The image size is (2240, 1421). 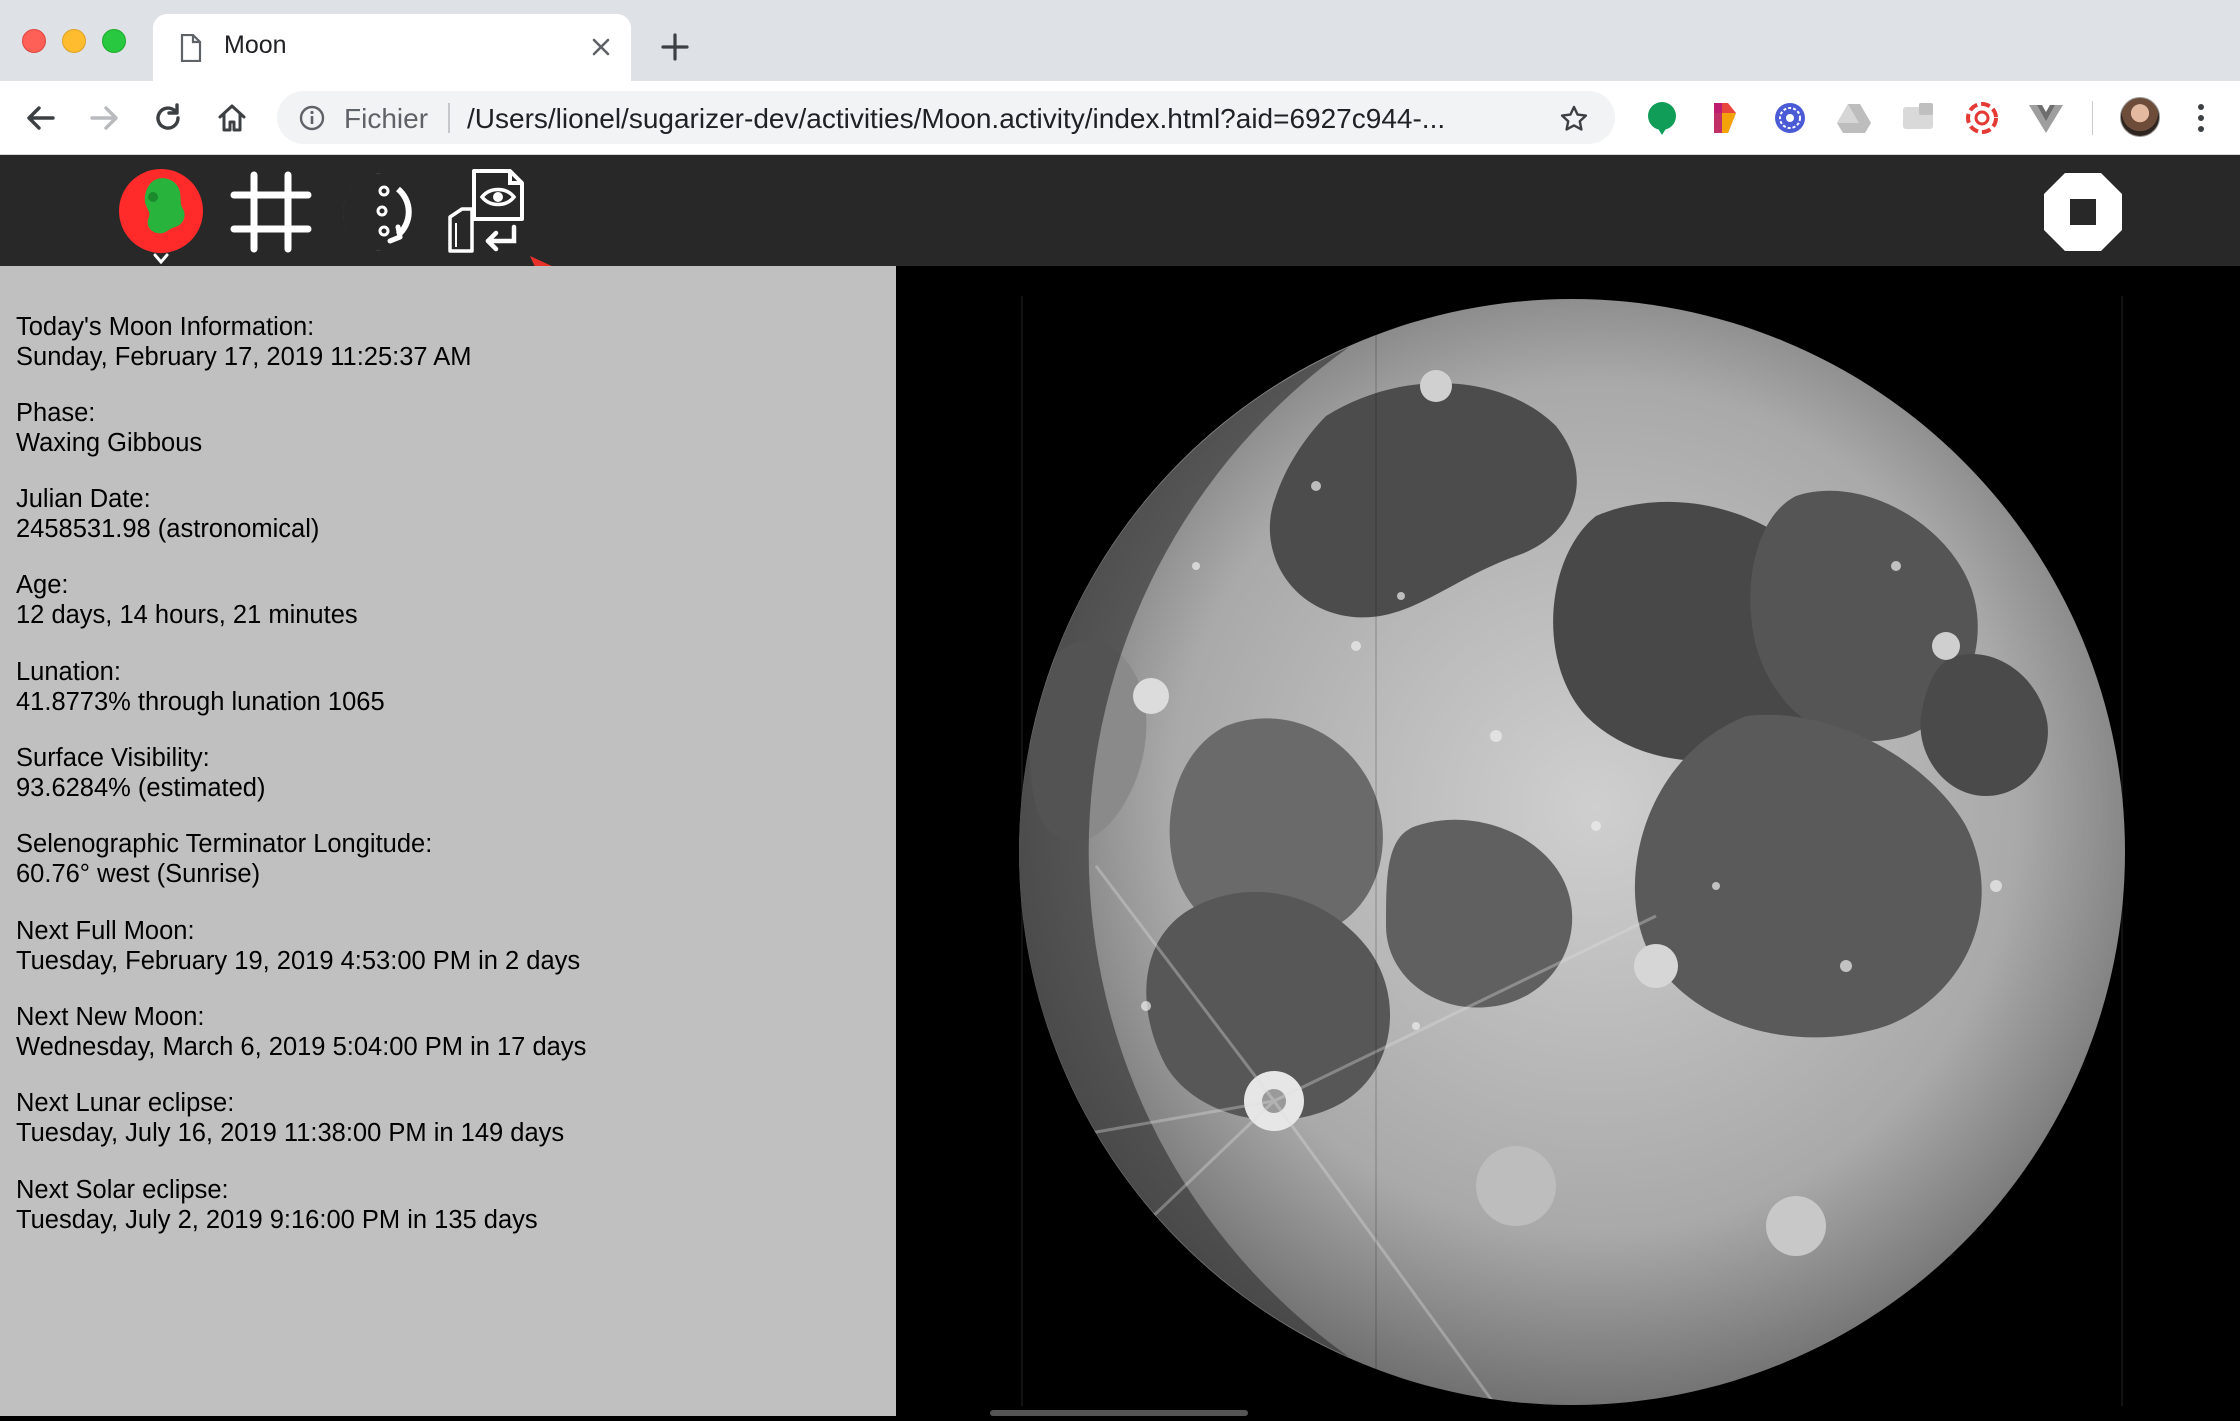 I want to click on info-label: Lunation:, so click(x=68, y=672).